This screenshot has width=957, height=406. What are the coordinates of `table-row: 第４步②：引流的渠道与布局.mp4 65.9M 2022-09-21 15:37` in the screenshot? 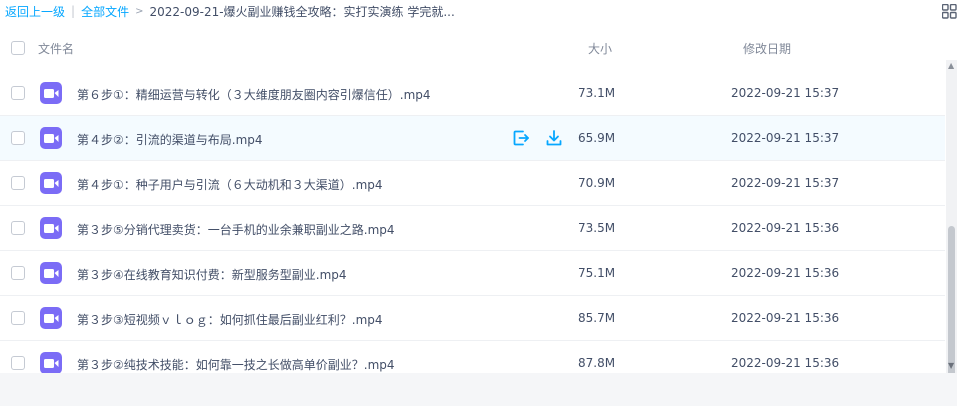 It's located at (472, 138).